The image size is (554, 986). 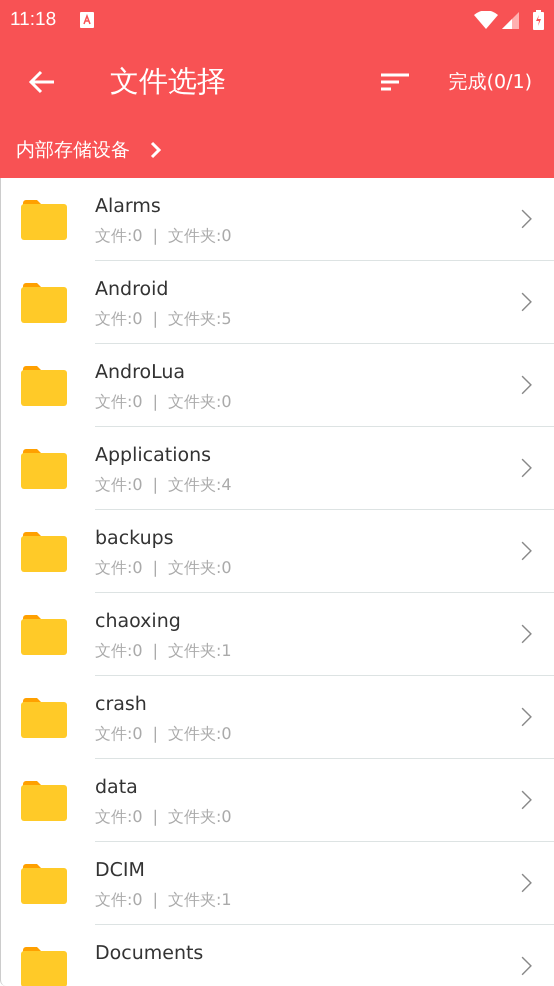 I want to click on folder-row: Documents, so click(x=277, y=955).